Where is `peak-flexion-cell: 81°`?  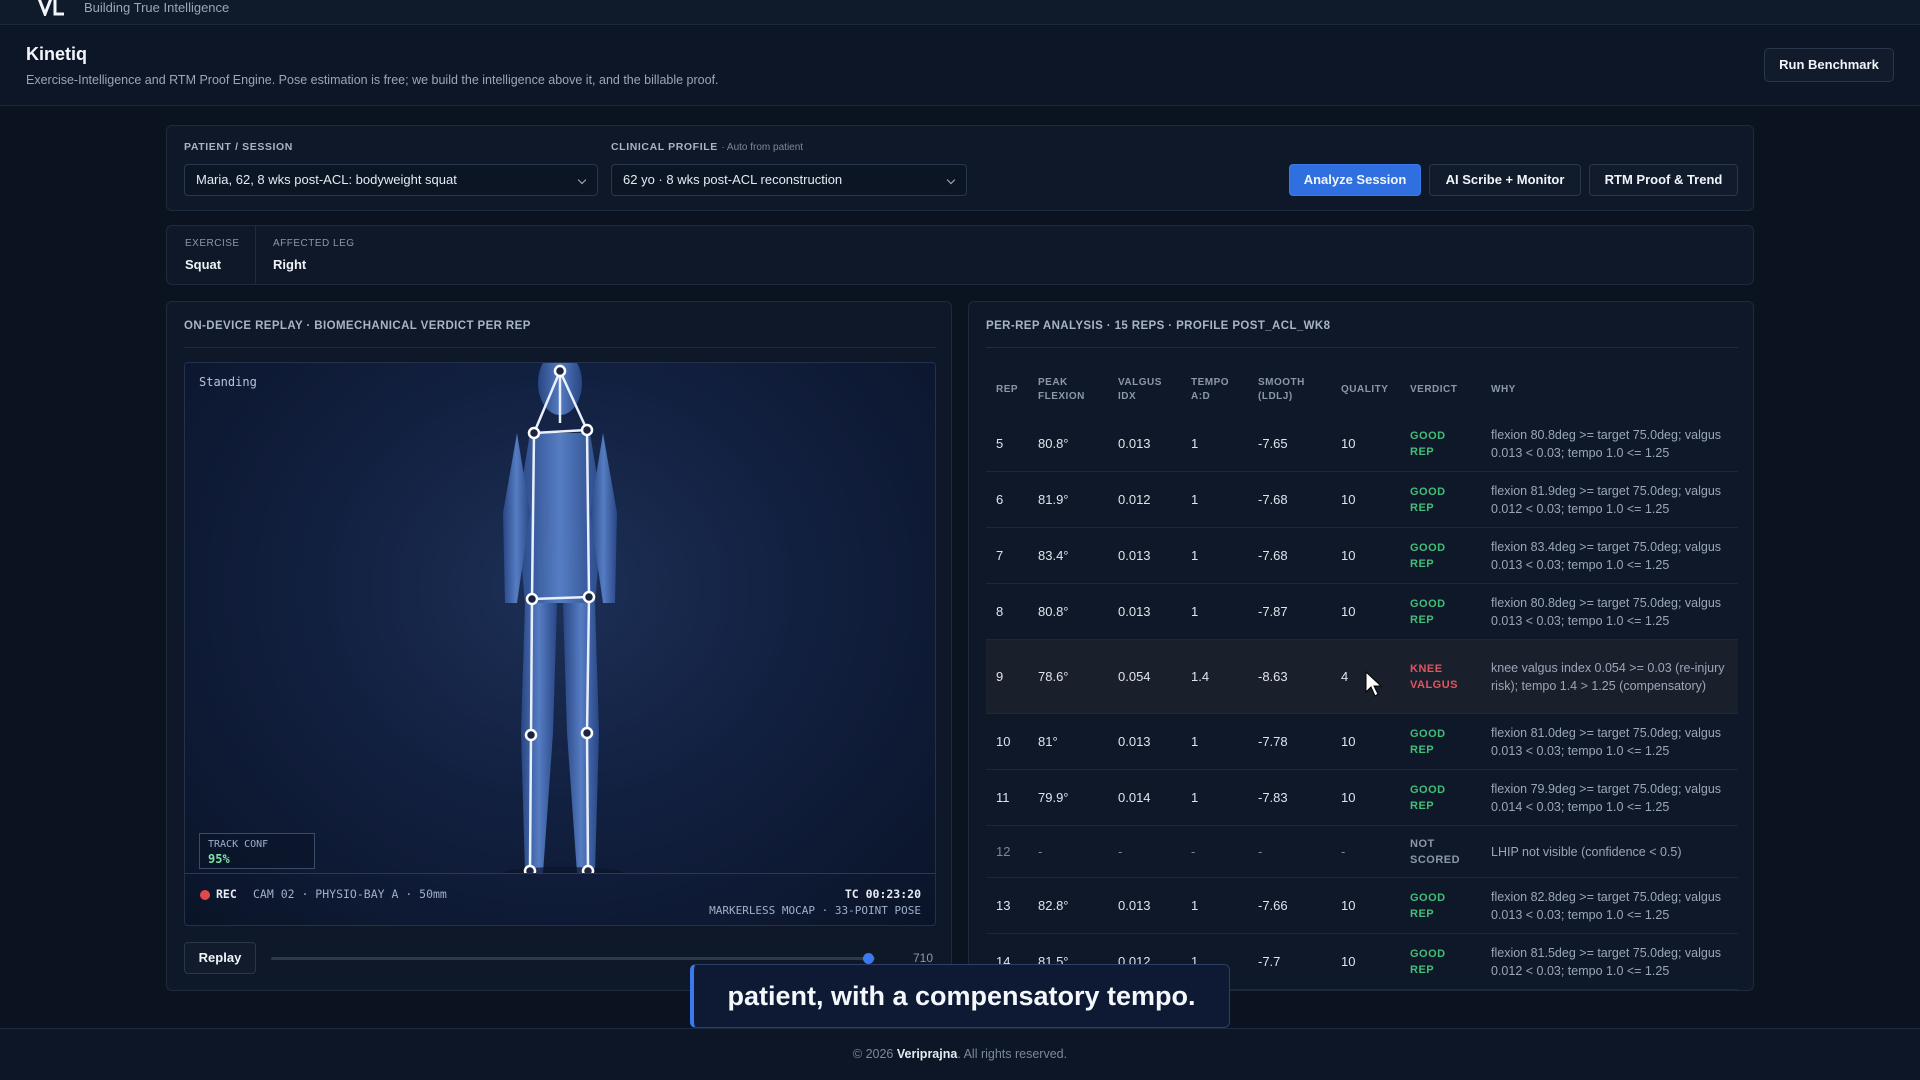
peak-flexion-cell: 81° is located at coordinates (1048, 741).